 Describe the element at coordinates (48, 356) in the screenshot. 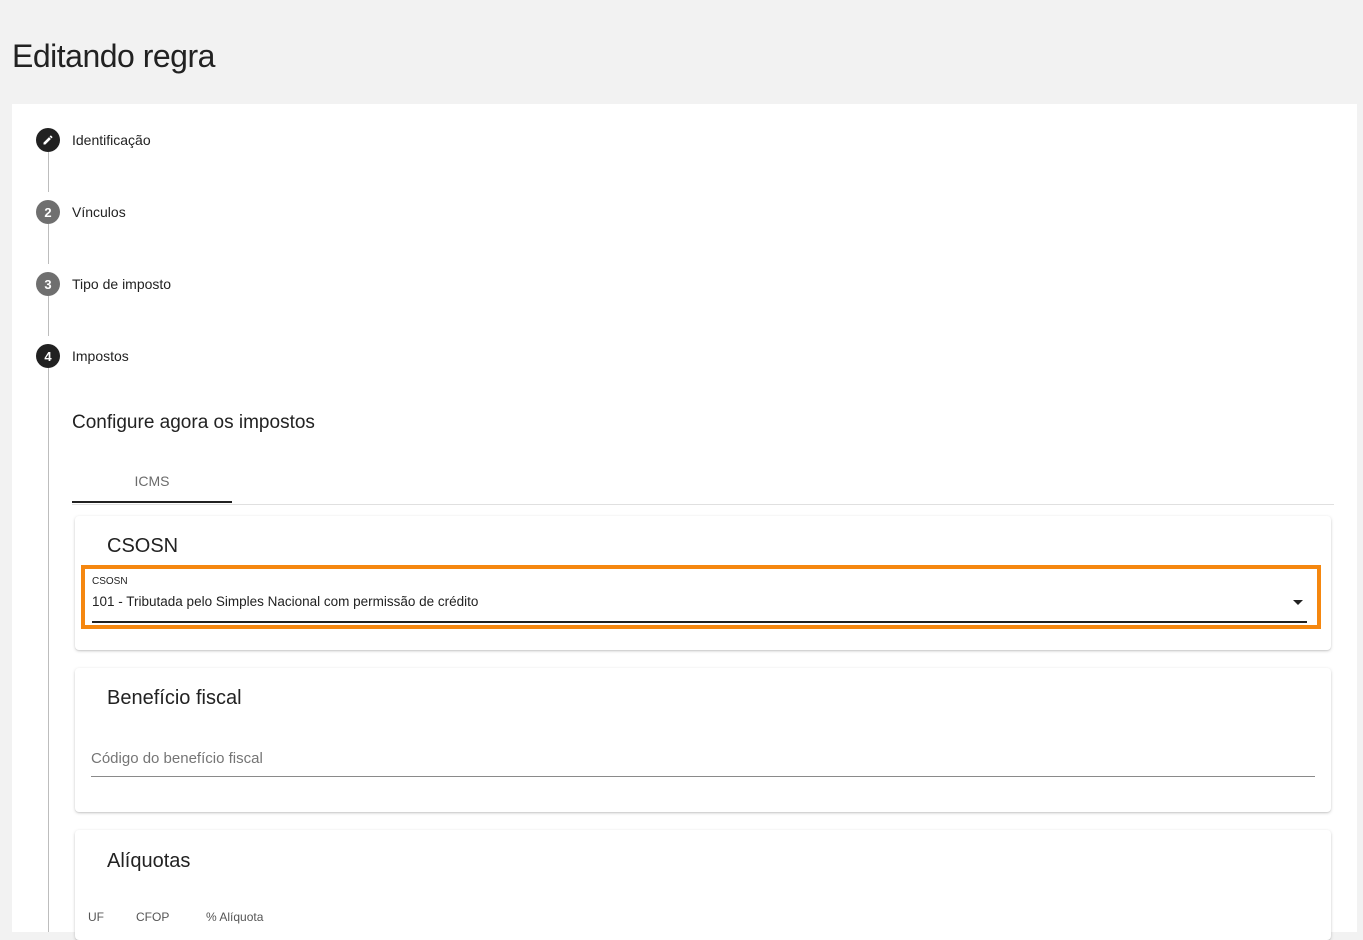

I see `step-number: 4` at that location.